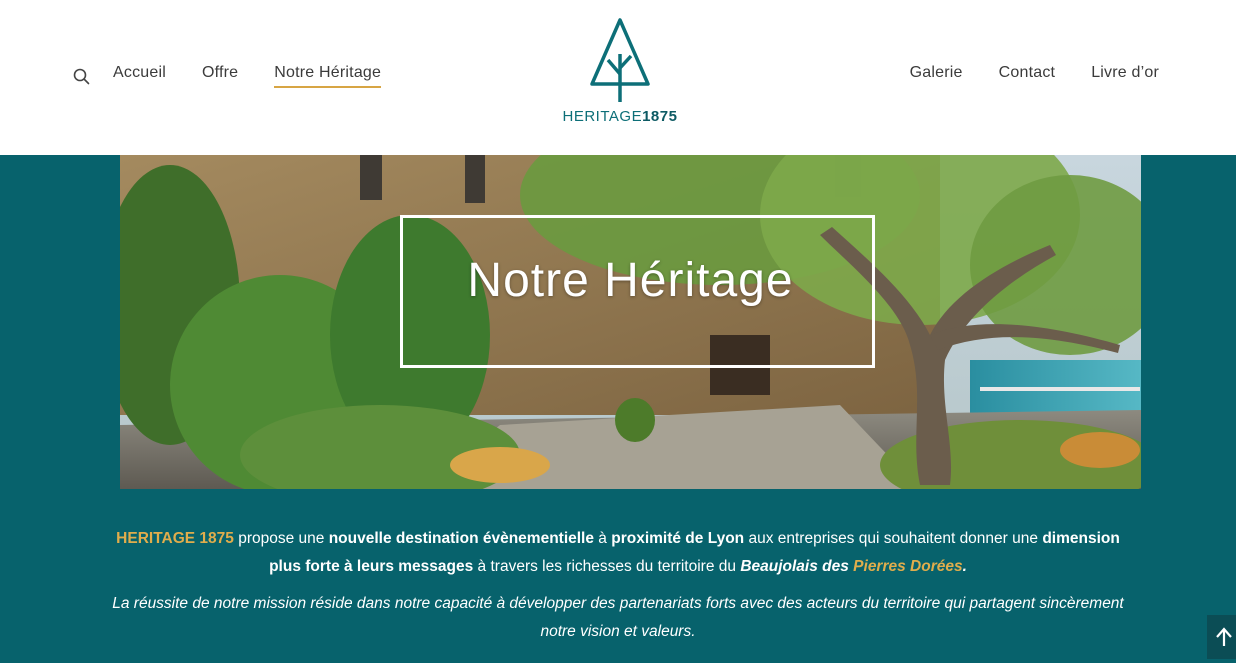 Image resolution: width=1236 pixels, height=663 pixels. What do you see at coordinates (908, 566) in the screenshot?
I see `intro-gold-italic: Pierres Dorées` at bounding box center [908, 566].